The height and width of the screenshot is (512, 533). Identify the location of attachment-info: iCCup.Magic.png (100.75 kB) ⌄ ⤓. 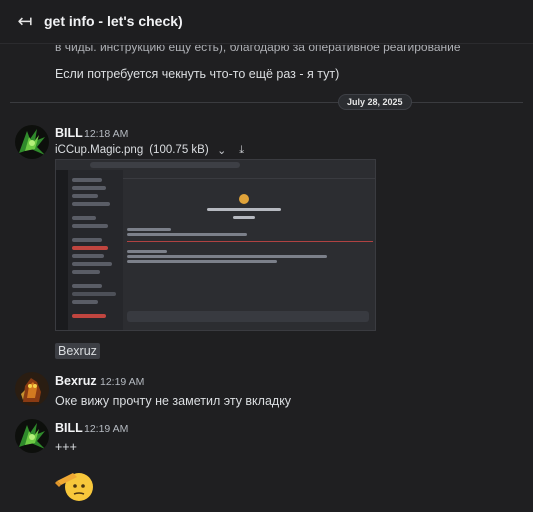
(152, 150).